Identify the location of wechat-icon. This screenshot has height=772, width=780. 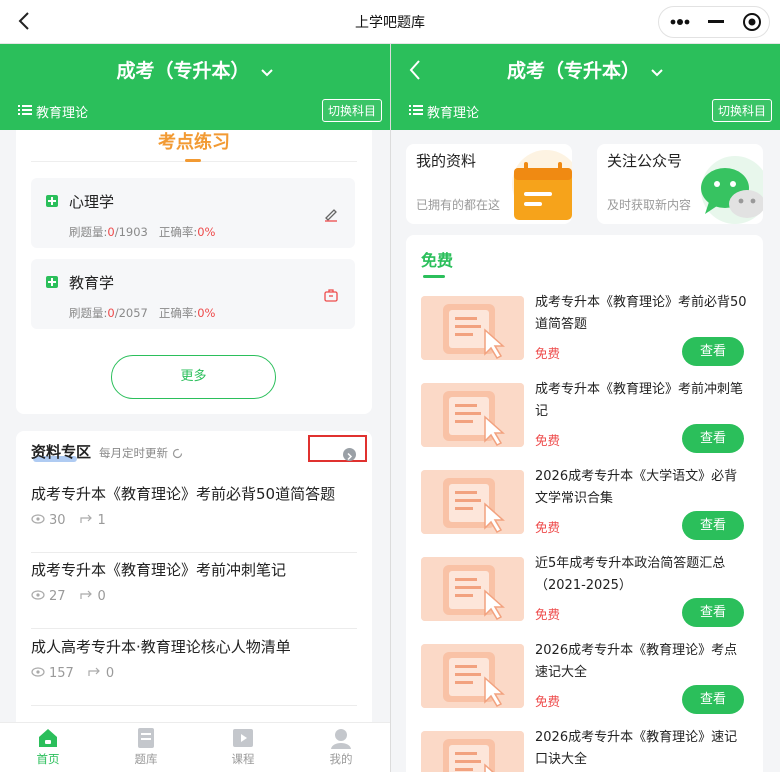
(729, 188).